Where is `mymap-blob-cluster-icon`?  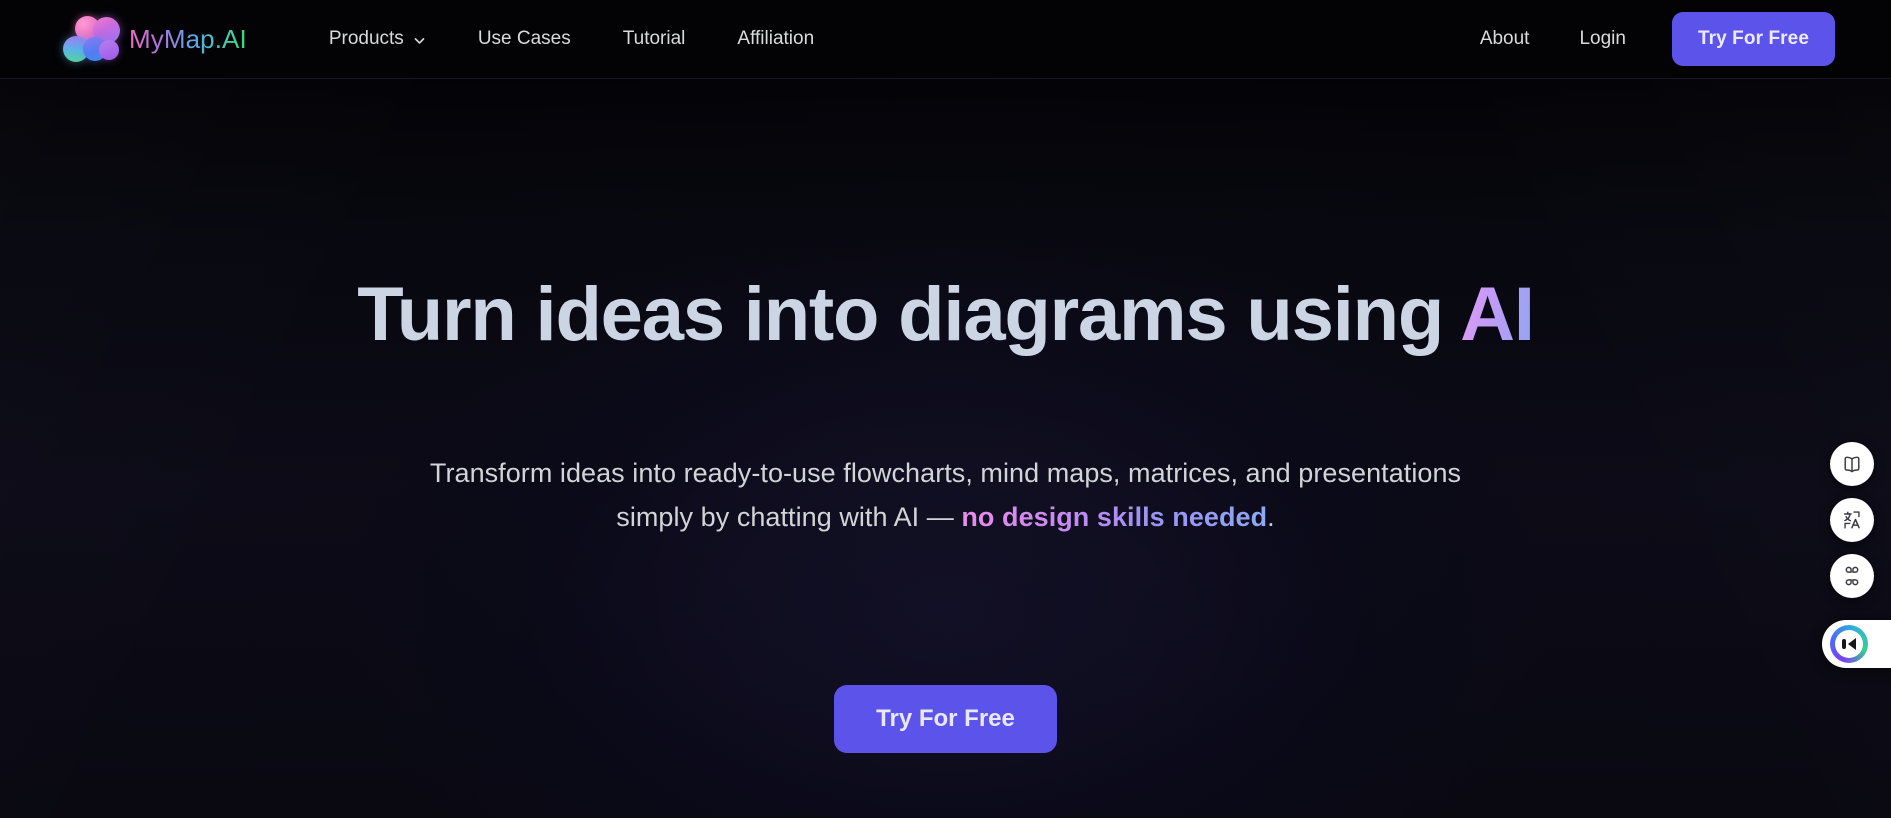 mymap-blob-cluster-icon is located at coordinates (91, 39).